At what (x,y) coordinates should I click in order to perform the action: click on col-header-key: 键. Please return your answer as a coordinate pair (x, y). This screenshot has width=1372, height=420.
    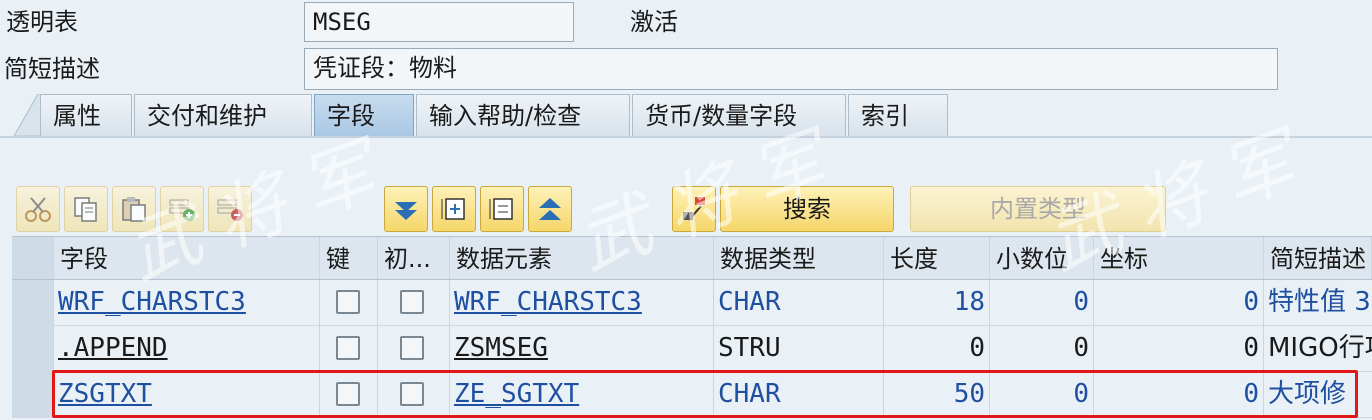
    Looking at the image, I should click on (349, 258).